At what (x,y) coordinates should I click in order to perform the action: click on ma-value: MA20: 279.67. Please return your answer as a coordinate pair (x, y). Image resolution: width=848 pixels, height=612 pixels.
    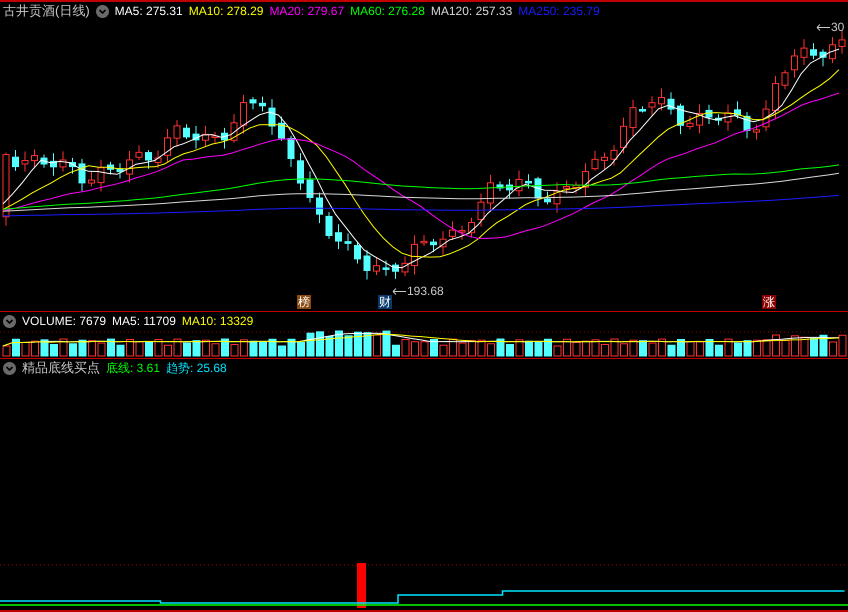
    Looking at the image, I should click on (306, 11).